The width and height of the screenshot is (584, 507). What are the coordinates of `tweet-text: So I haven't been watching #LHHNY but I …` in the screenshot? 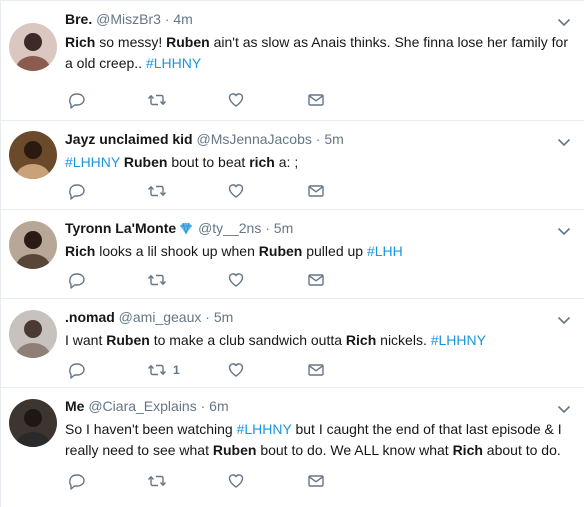 It's located at (317, 440).